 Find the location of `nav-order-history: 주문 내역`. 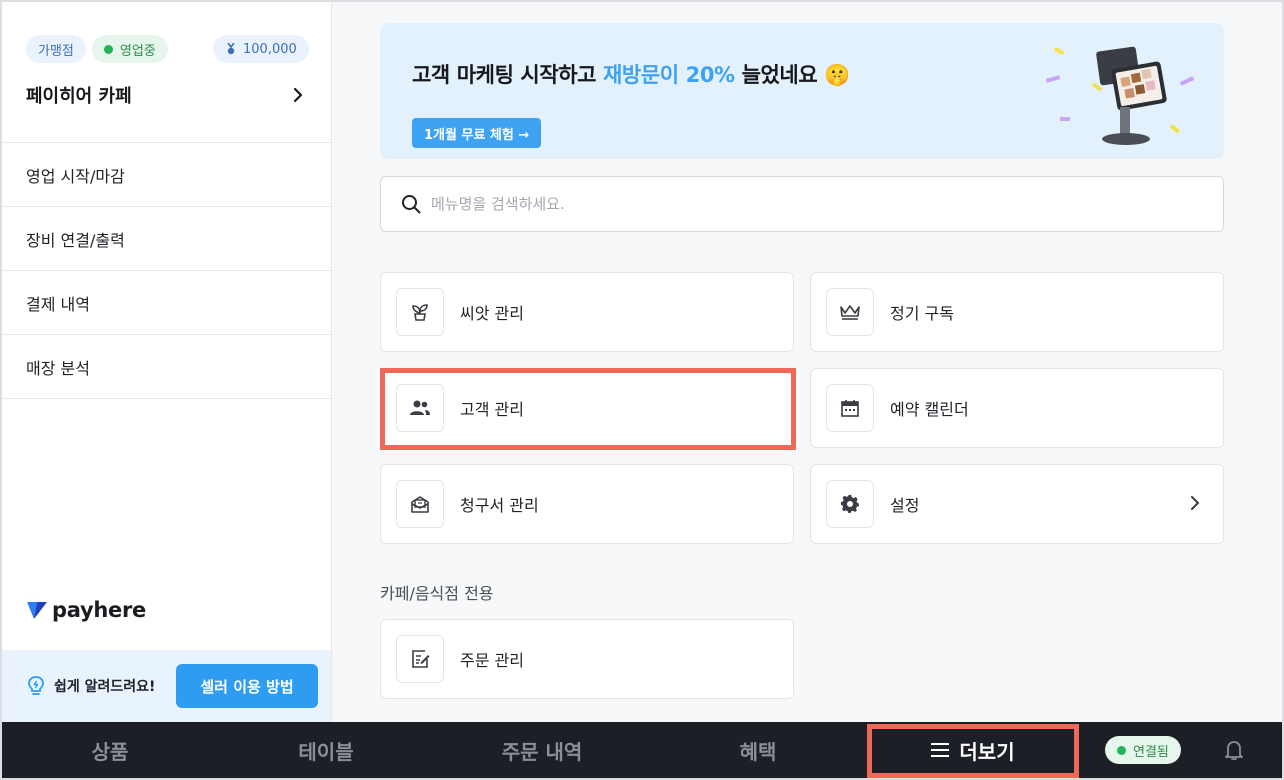

nav-order-history: 주문 내역 is located at coordinates (542, 750).